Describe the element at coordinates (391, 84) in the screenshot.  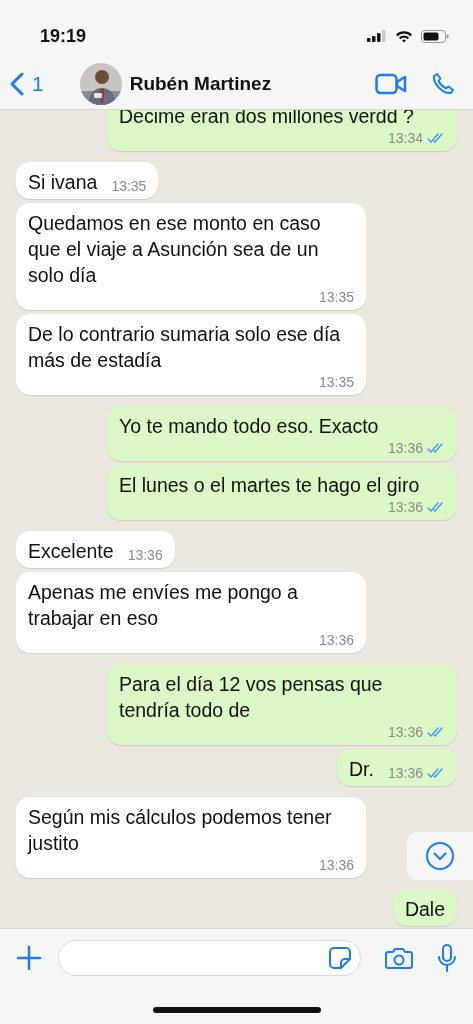
I see `video-call-icon` at that location.